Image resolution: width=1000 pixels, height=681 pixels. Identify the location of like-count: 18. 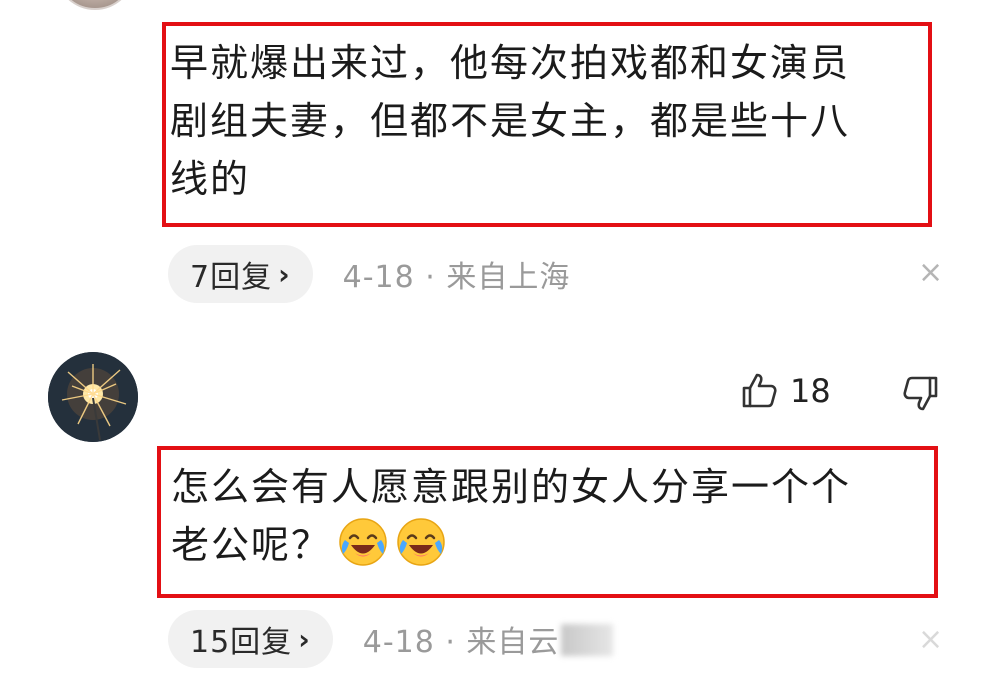
(810, 391).